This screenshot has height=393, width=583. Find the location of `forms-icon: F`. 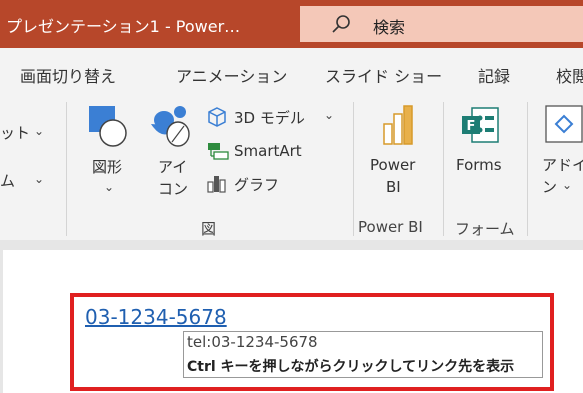

forms-icon: F is located at coordinates (480, 125).